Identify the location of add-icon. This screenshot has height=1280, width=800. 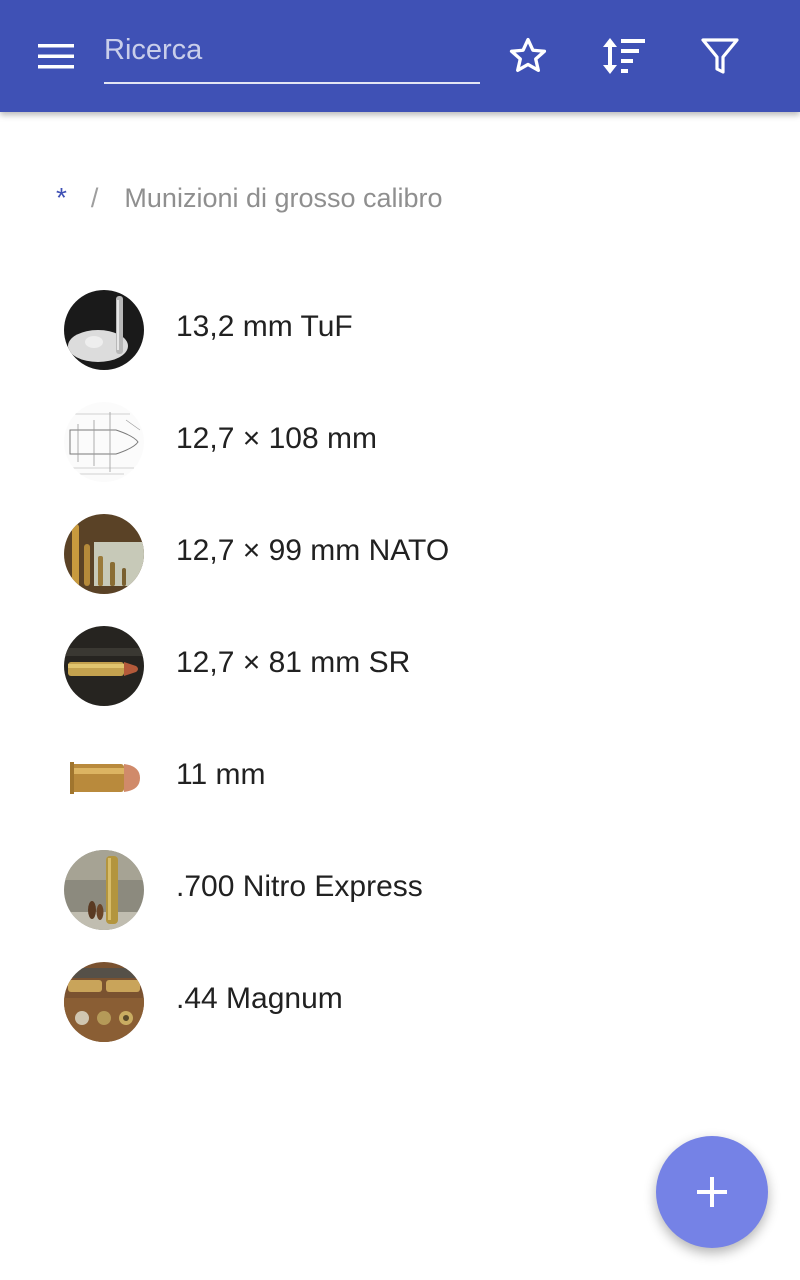
(712, 1192).